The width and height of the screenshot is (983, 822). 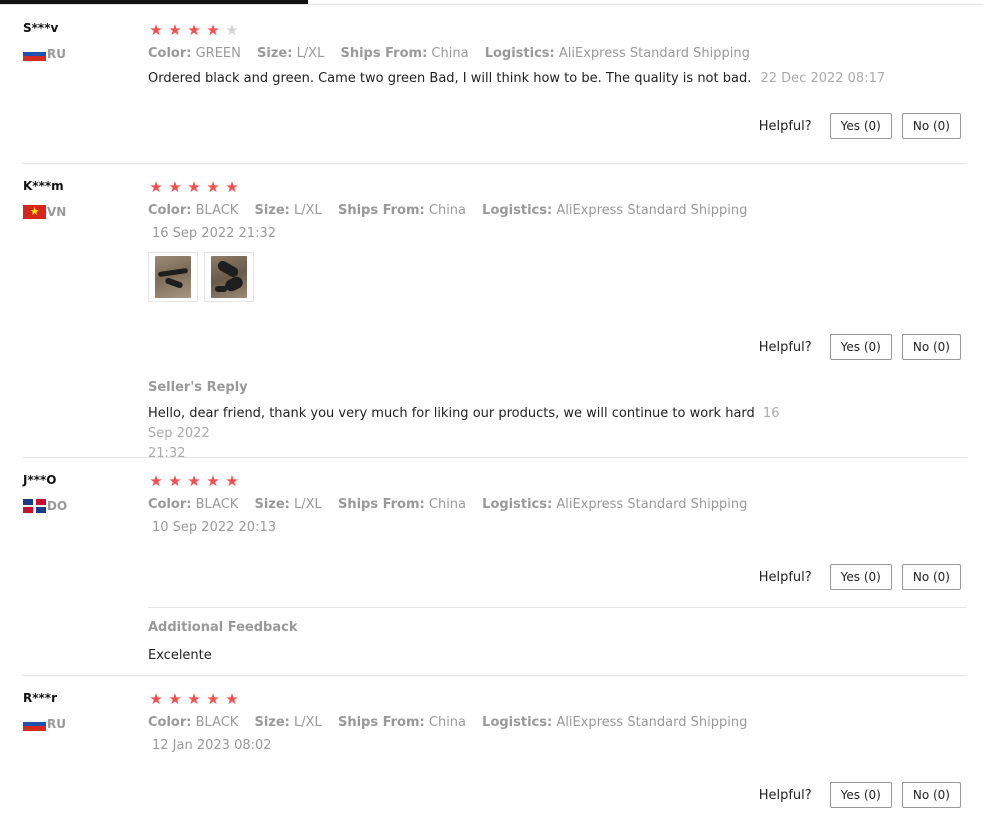 I want to click on reviewer-info: S***v RU, so click(x=44, y=41).